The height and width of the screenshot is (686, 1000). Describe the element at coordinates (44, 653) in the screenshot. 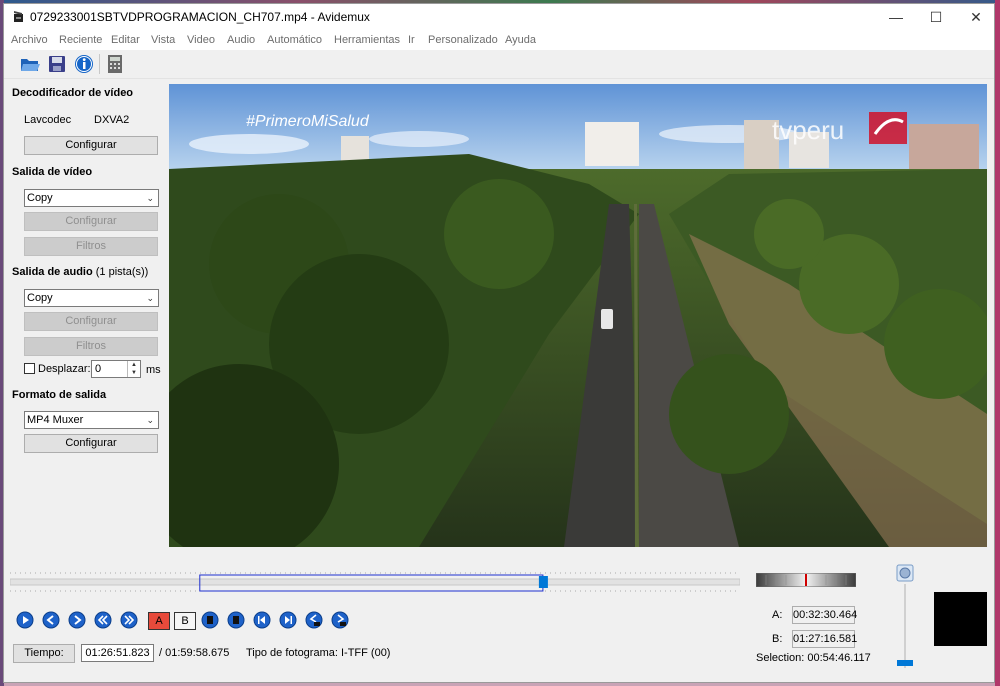

I see `time-button: Tiempo:` at that location.